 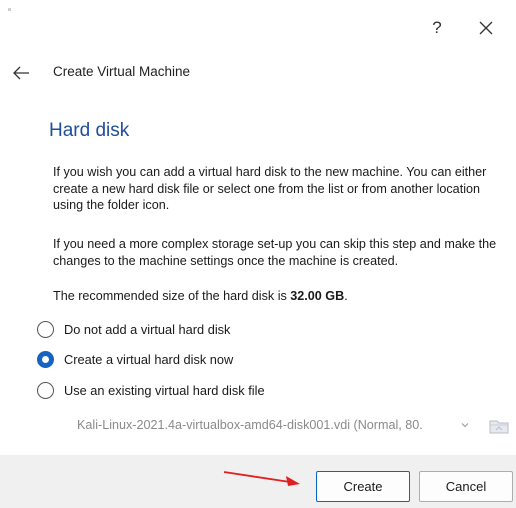 I want to click on recommended-size-value: 32.00 GB, so click(x=317, y=296).